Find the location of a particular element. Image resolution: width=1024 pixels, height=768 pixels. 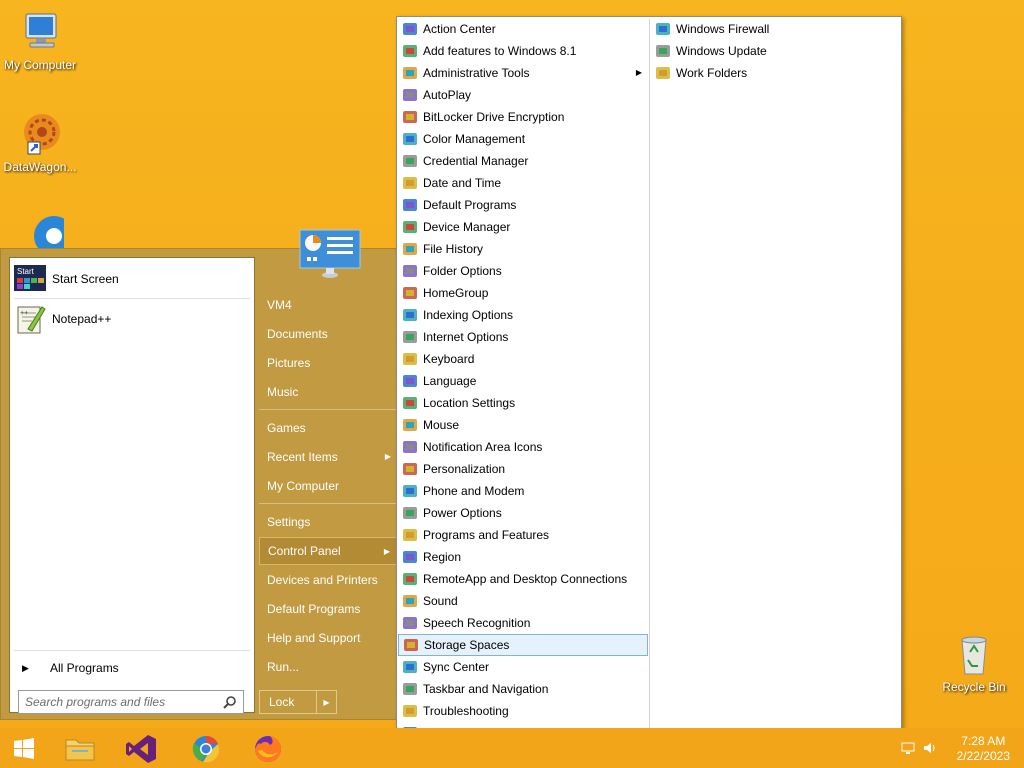

control-panel-item-label: Sync Center is located at coordinates (456, 667).